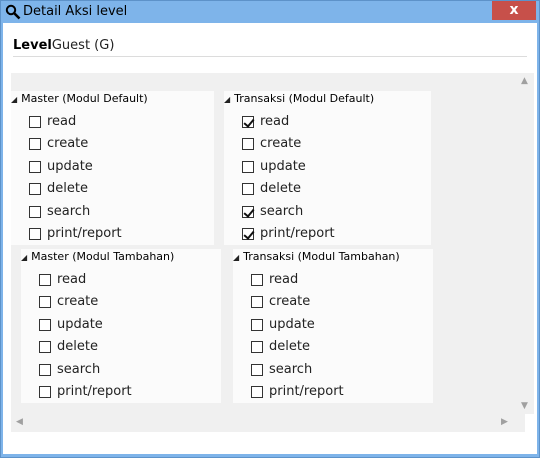 This screenshot has width=540, height=458. I want to click on horizontal-scrollbar: ◀ ▶, so click(264, 422).